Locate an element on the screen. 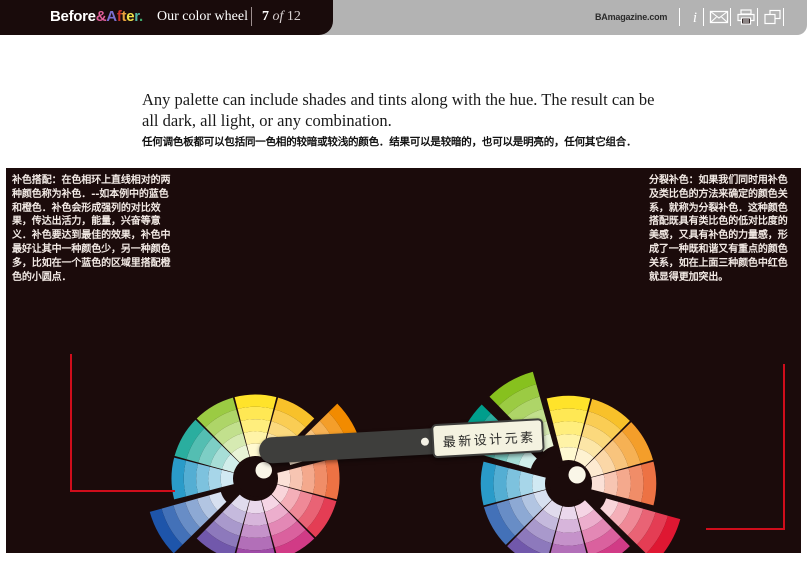  accent-line-left-horizontal is located at coordinates (122, 491).